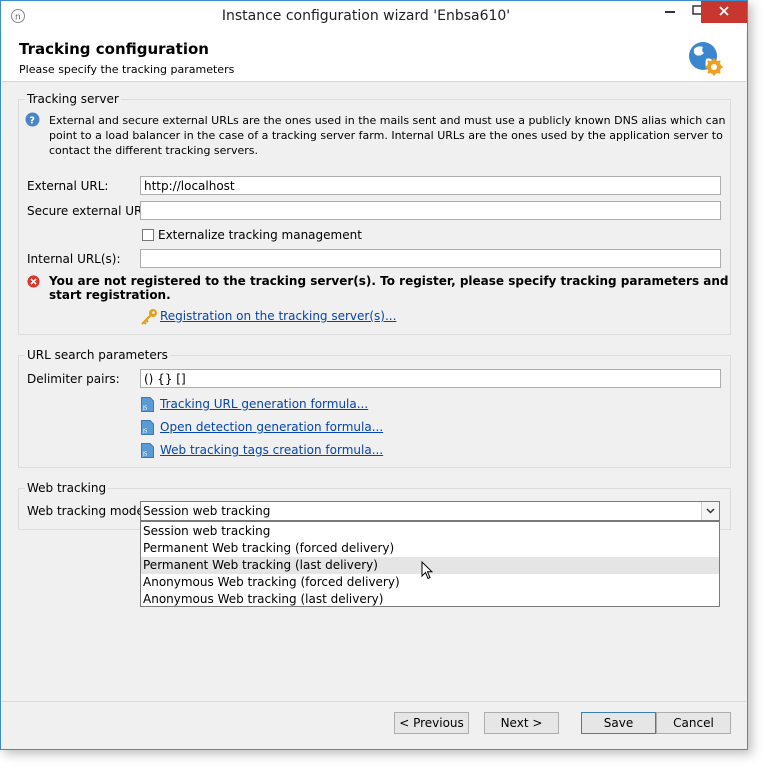 This screenshot has width=766, height=777. Describe the element at coordinates (207, 511) in the screenshot. I see `select-value: Session web tracking` at that location.